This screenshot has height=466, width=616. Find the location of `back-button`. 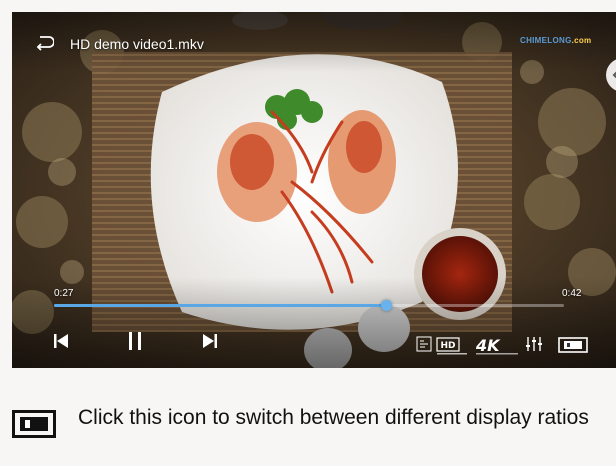

back-button is located at coordinates (45, 44).